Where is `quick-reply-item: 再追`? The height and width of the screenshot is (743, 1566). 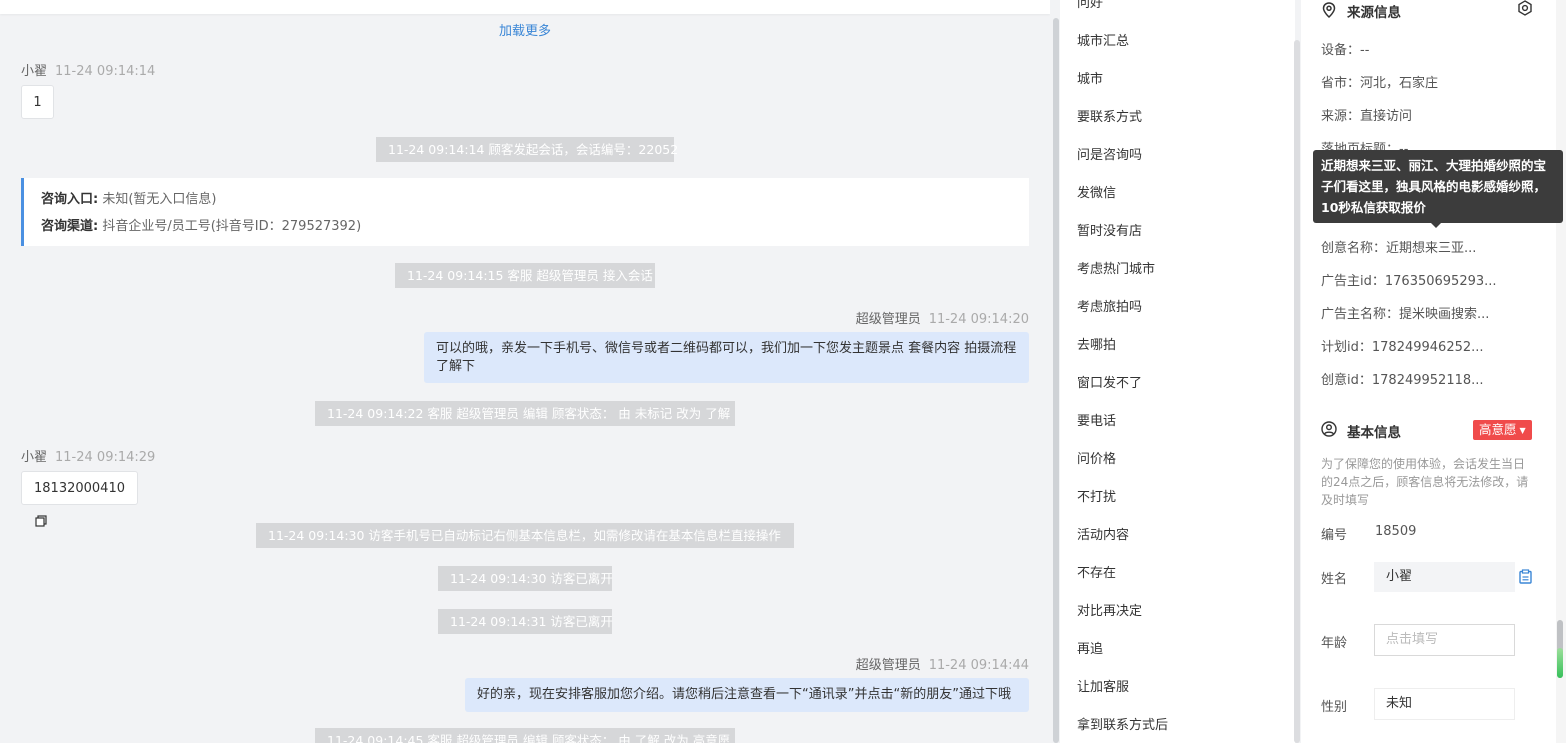
quick-reply-item: 再追 is located at coordinates (1090, 647).